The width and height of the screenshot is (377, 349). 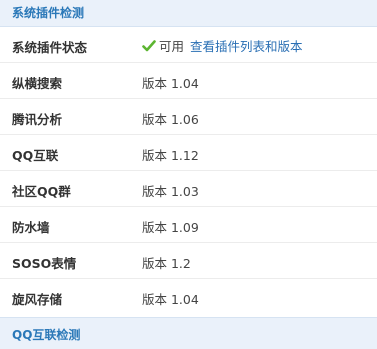 What do you see at coordinates (50, 47) in the screenshot?
I see `row-label: 系统插件状态` at bounding box center [50, 47].